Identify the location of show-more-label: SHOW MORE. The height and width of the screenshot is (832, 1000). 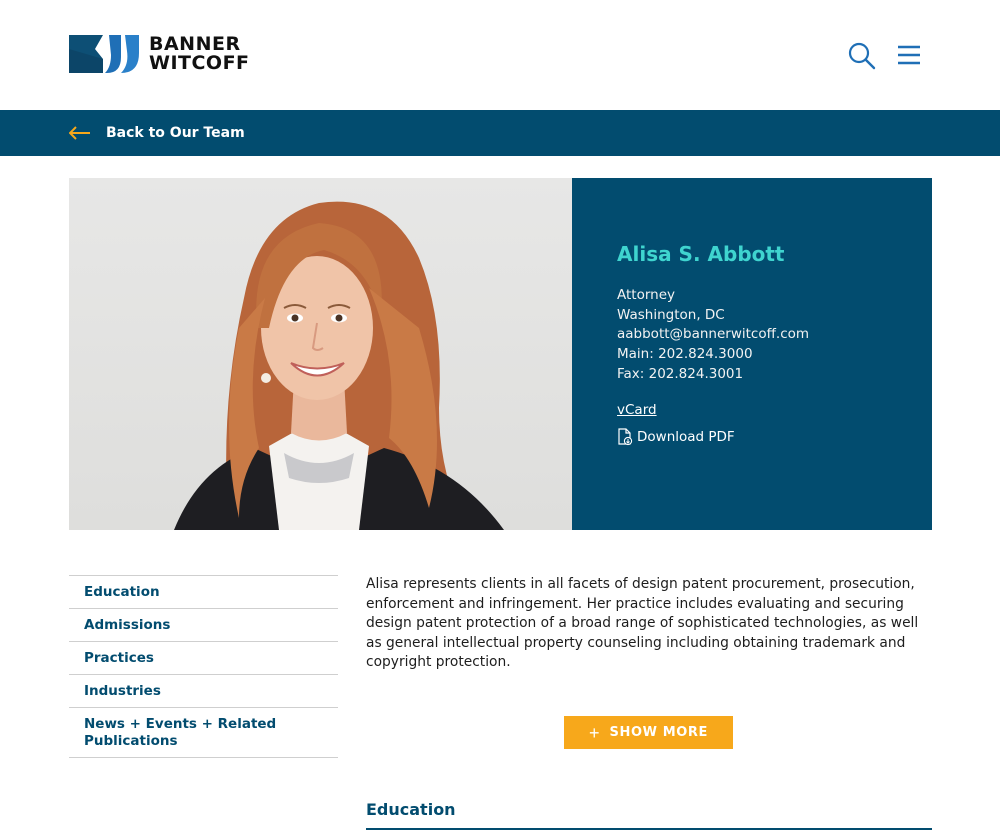
(658, 732).